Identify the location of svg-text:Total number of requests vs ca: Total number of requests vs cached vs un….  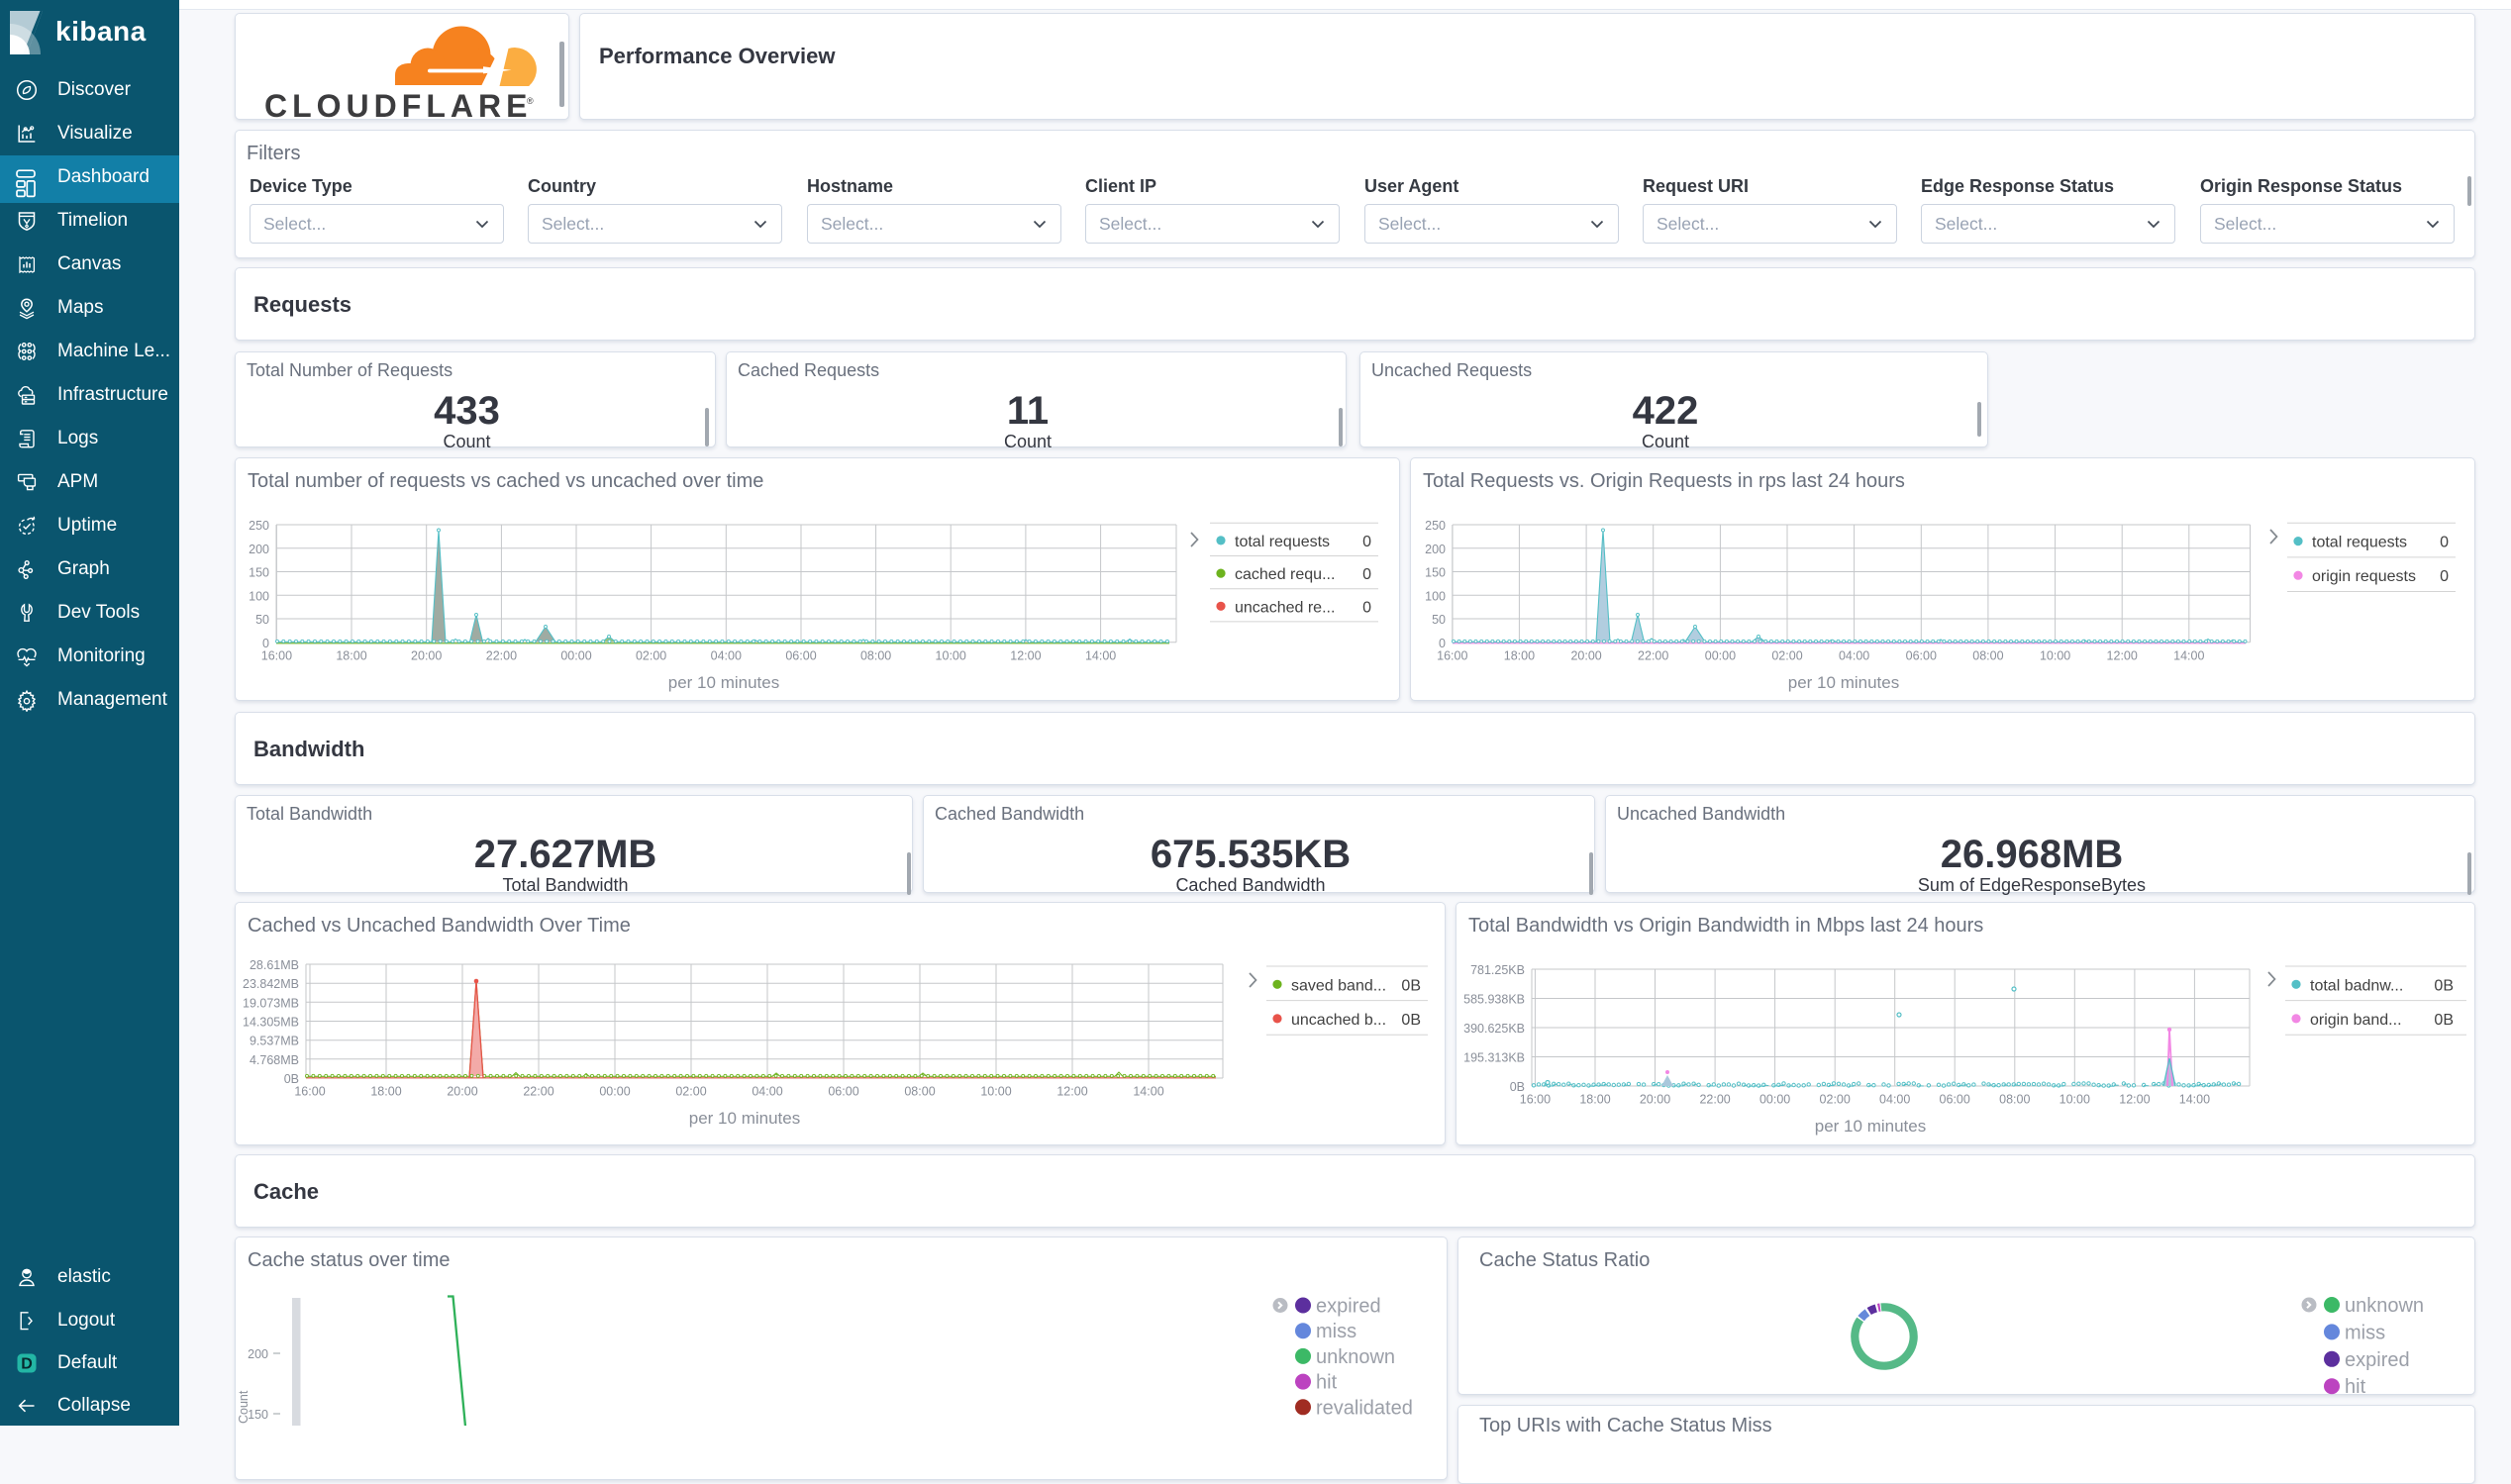
(505, 481).